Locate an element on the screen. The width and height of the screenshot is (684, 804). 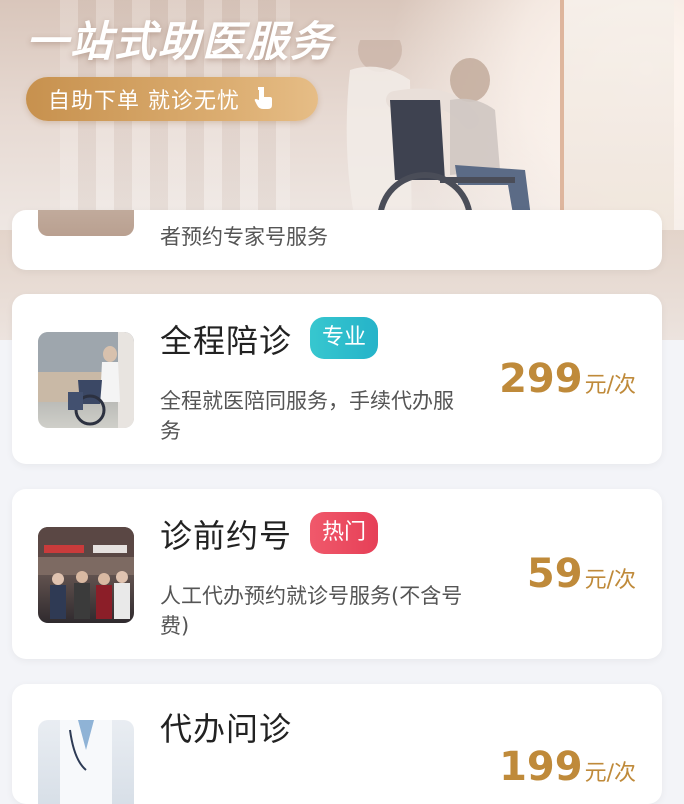
hospital-hall-icon is located at coordinates (86, 573).